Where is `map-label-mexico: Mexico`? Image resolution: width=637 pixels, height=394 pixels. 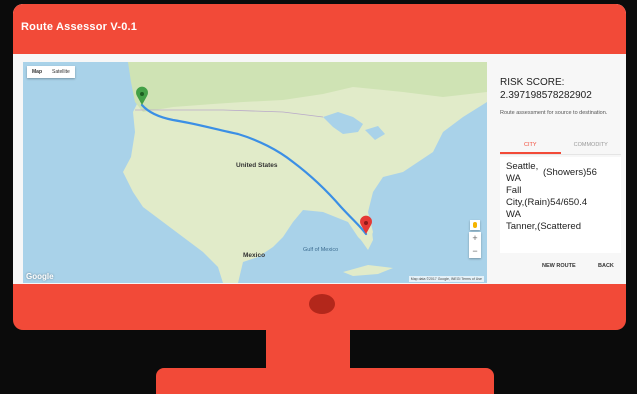
map-label-mexico: Mexico is located at coordinates (254, 255).